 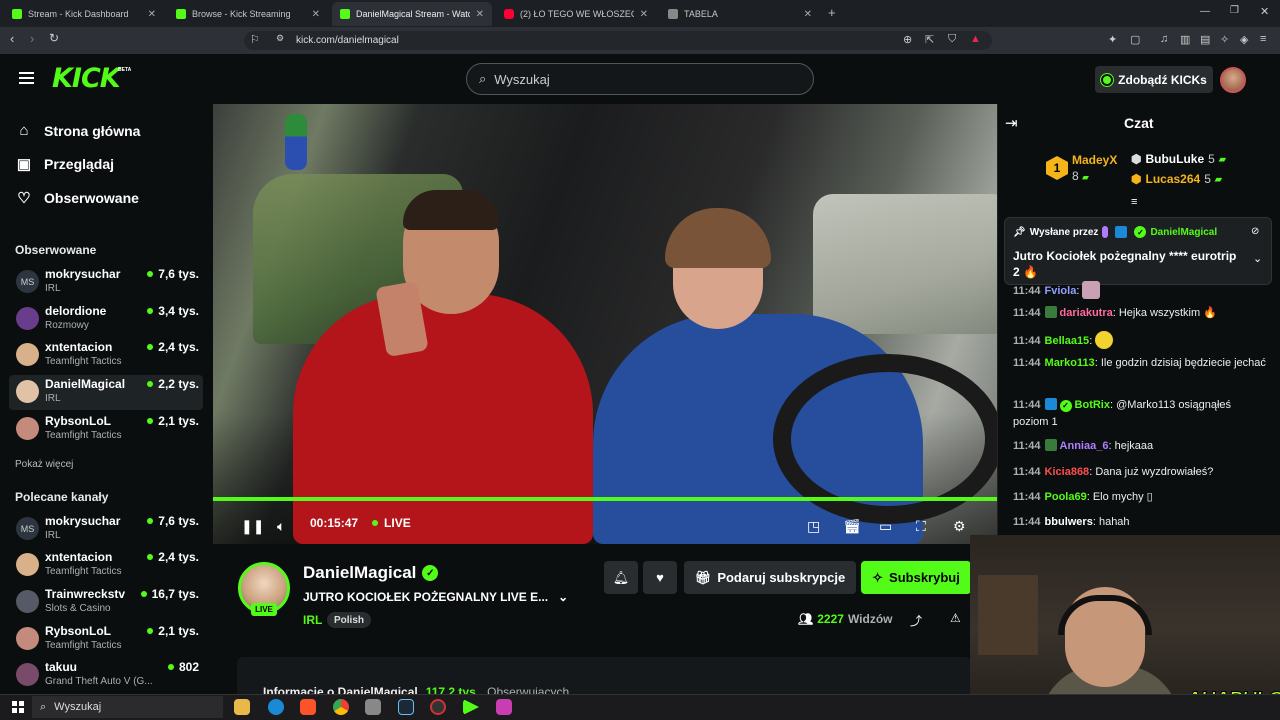 What do you see at coordinates (1011, 123) in the screenshot?
I see `collapse-chat-icon: ⇥` at bounding box center [1011, 123].